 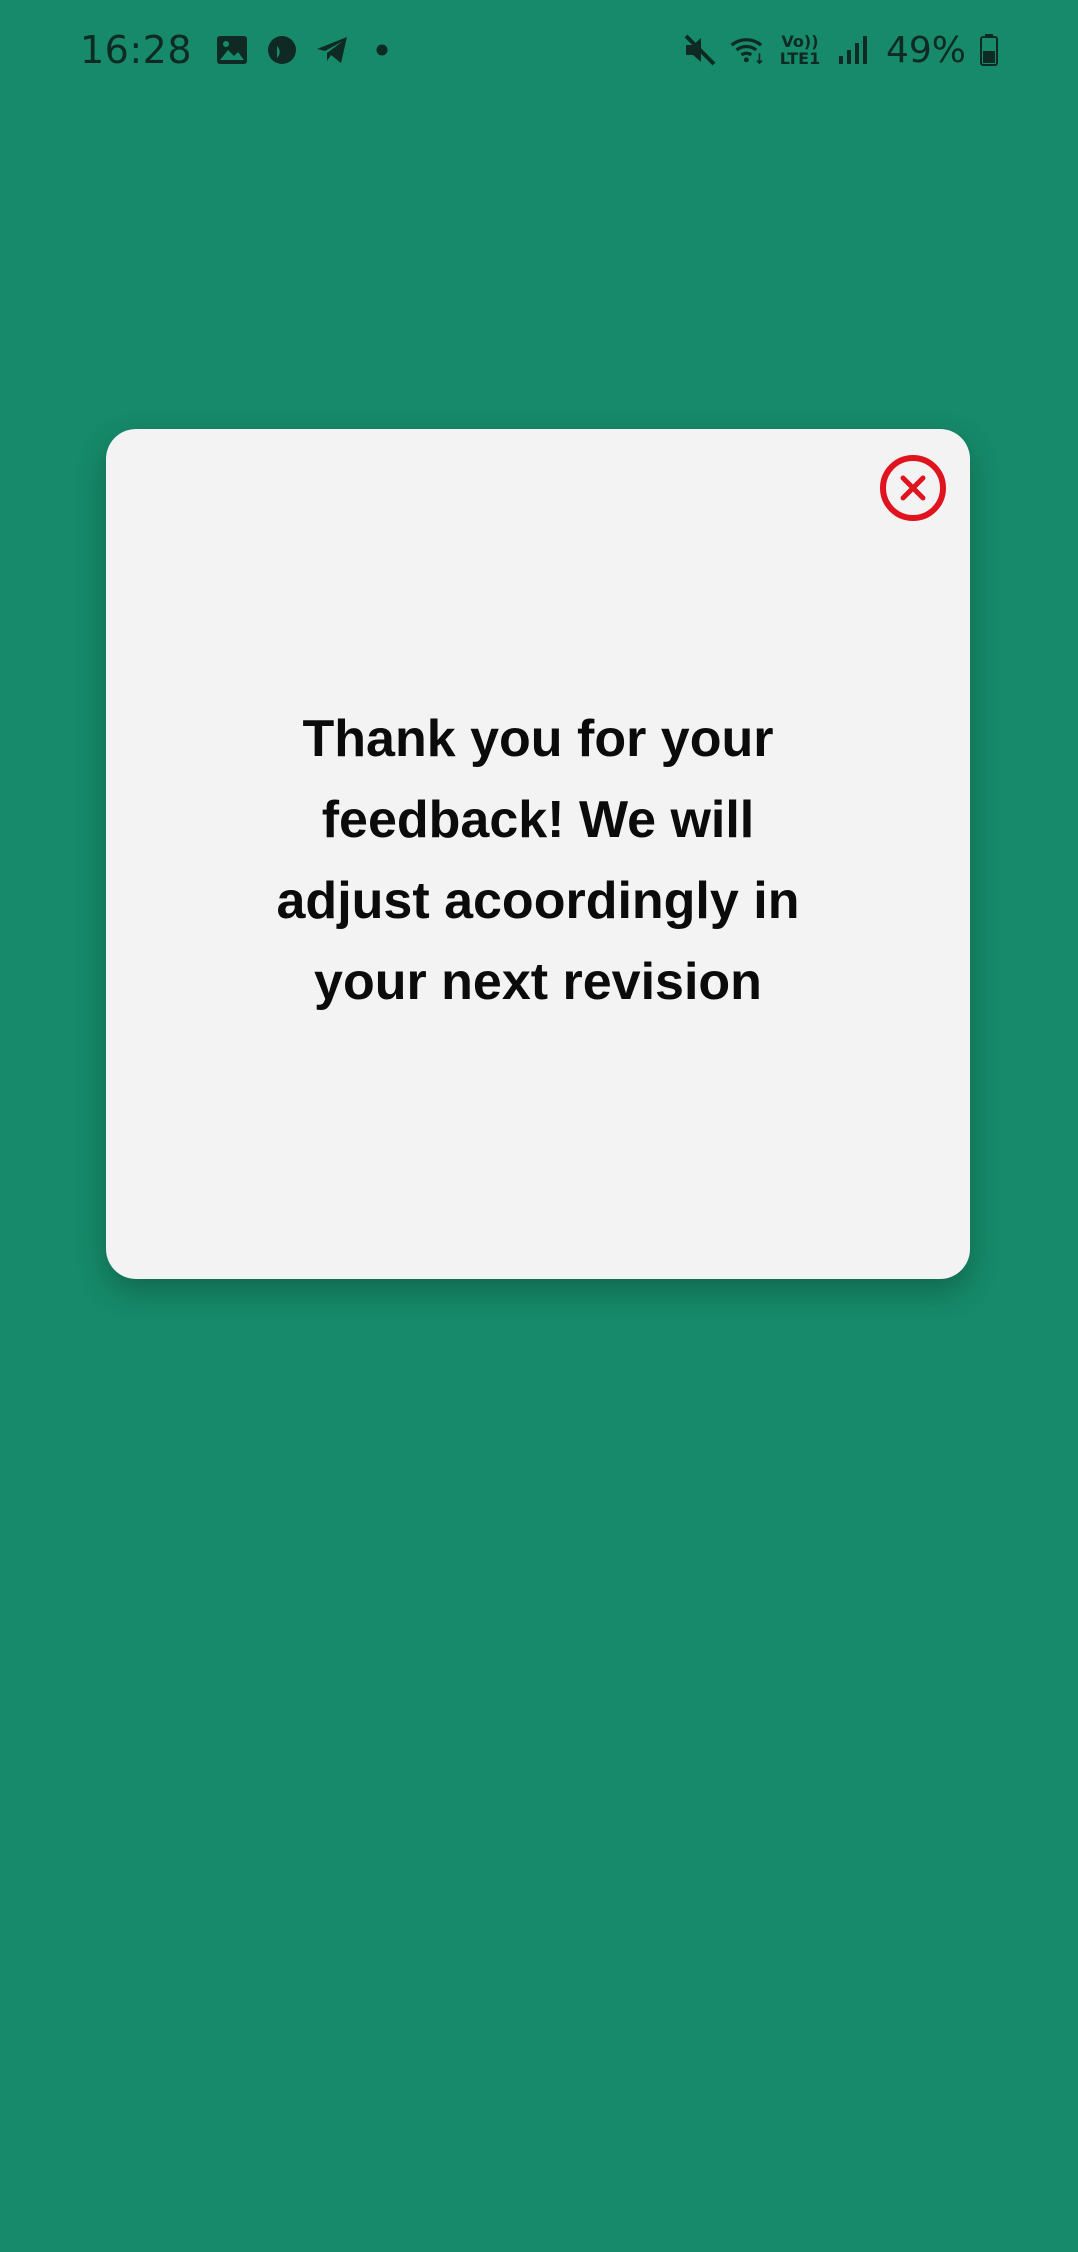 What do you see at coordinates (382, 50) in the screenshot?
I see `notification-dot-icon` at bounding box center [382, 50].